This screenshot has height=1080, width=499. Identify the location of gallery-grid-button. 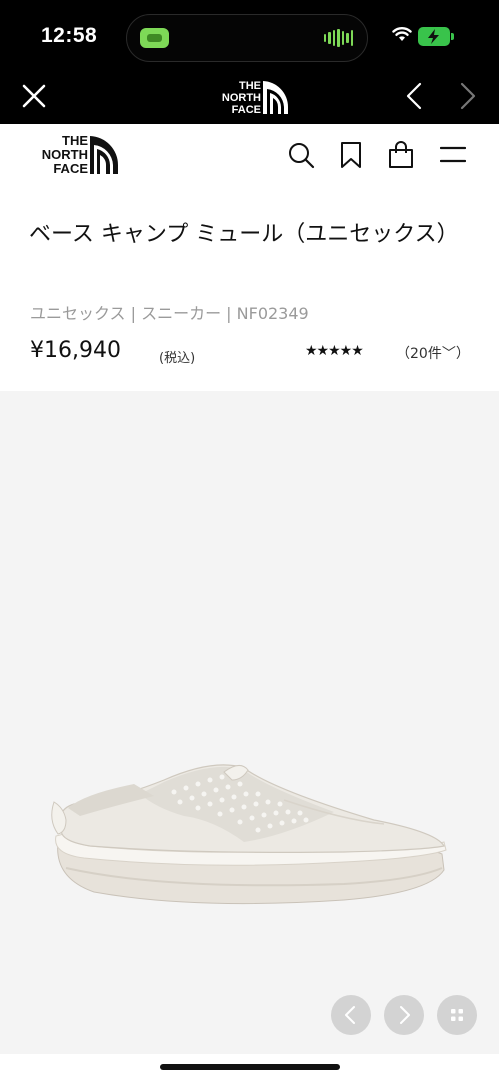
(457, 1015).